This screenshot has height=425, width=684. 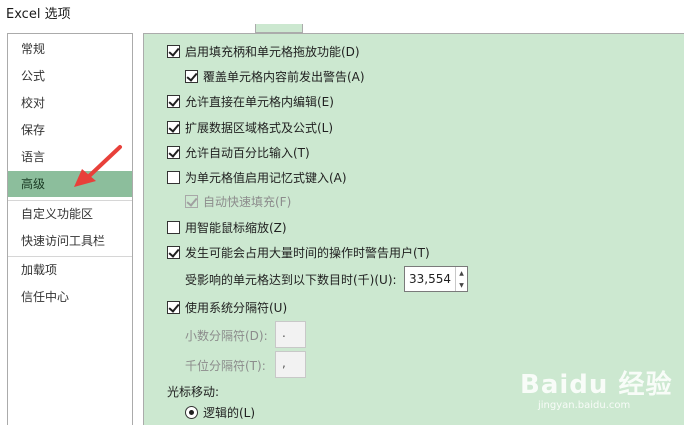 I want to click on watermark: Baidu 经验 jingyan.baidu.com, so click(x=600, y=390).